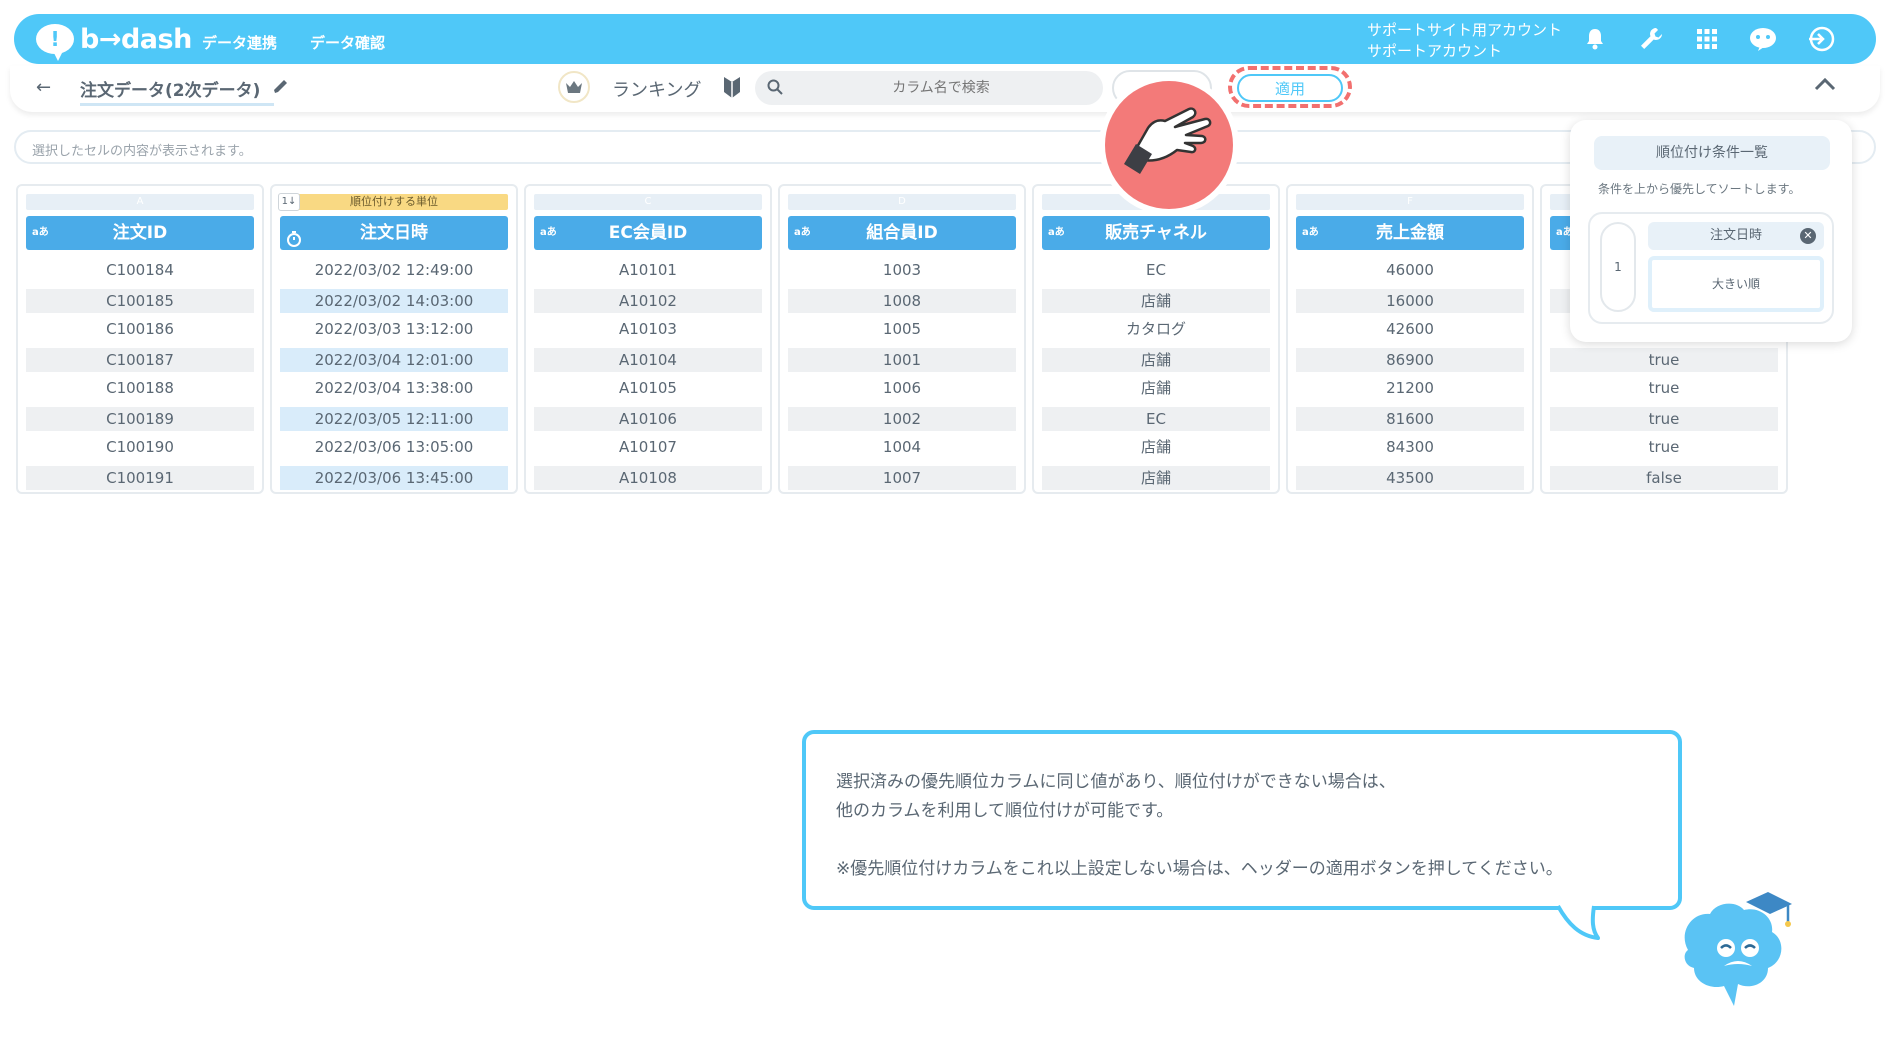 The image size is (1890, 1063). Describe the element at coordinates (1763, 39) in the screenshot. I see `chat-icon` at that location.